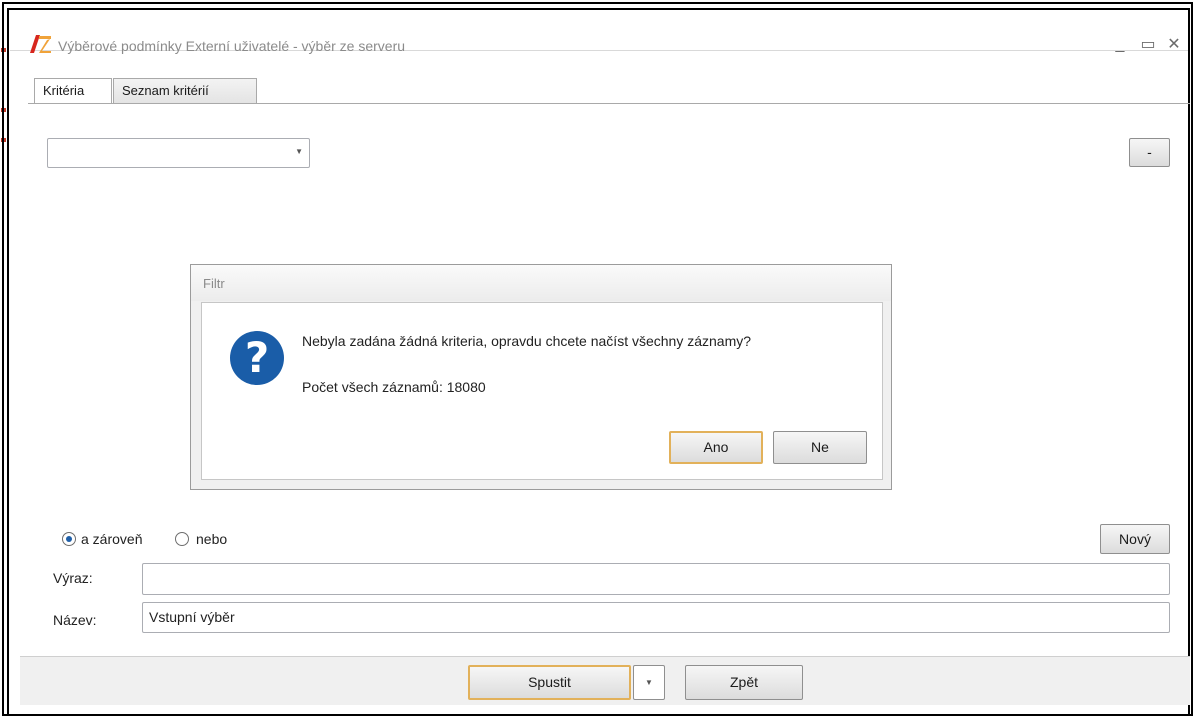 The width and height of the screenshot is (1197, 720). What do you see at coordinates (1148, 45) in the screenshot?
I see `maximize-button: ▭` at bounding box center [1148, 45].